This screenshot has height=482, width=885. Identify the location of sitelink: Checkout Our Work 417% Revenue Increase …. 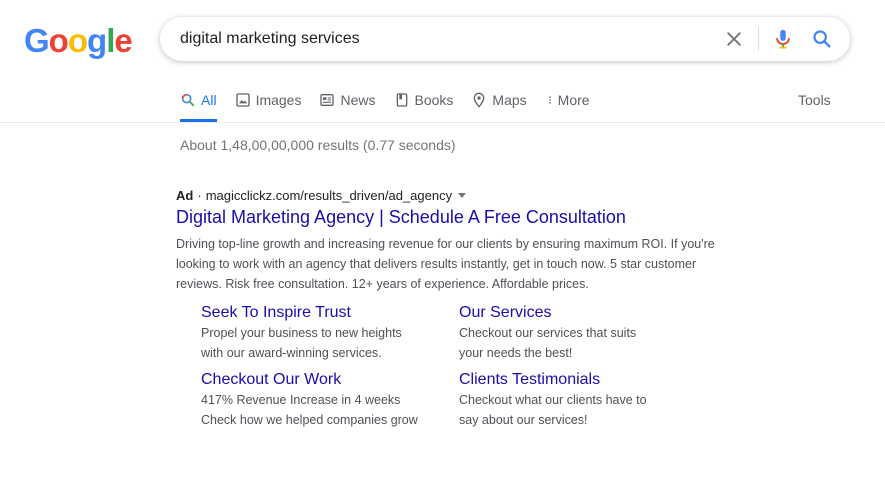
(321, 400).